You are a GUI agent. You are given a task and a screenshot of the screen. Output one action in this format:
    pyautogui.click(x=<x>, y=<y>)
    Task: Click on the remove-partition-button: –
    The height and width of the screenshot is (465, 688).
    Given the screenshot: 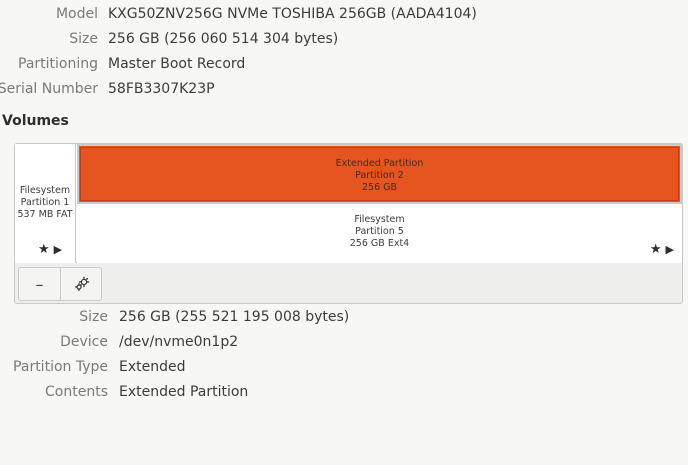 What is the action you would take?
    pyautogui.click(x=40, y=284)
    